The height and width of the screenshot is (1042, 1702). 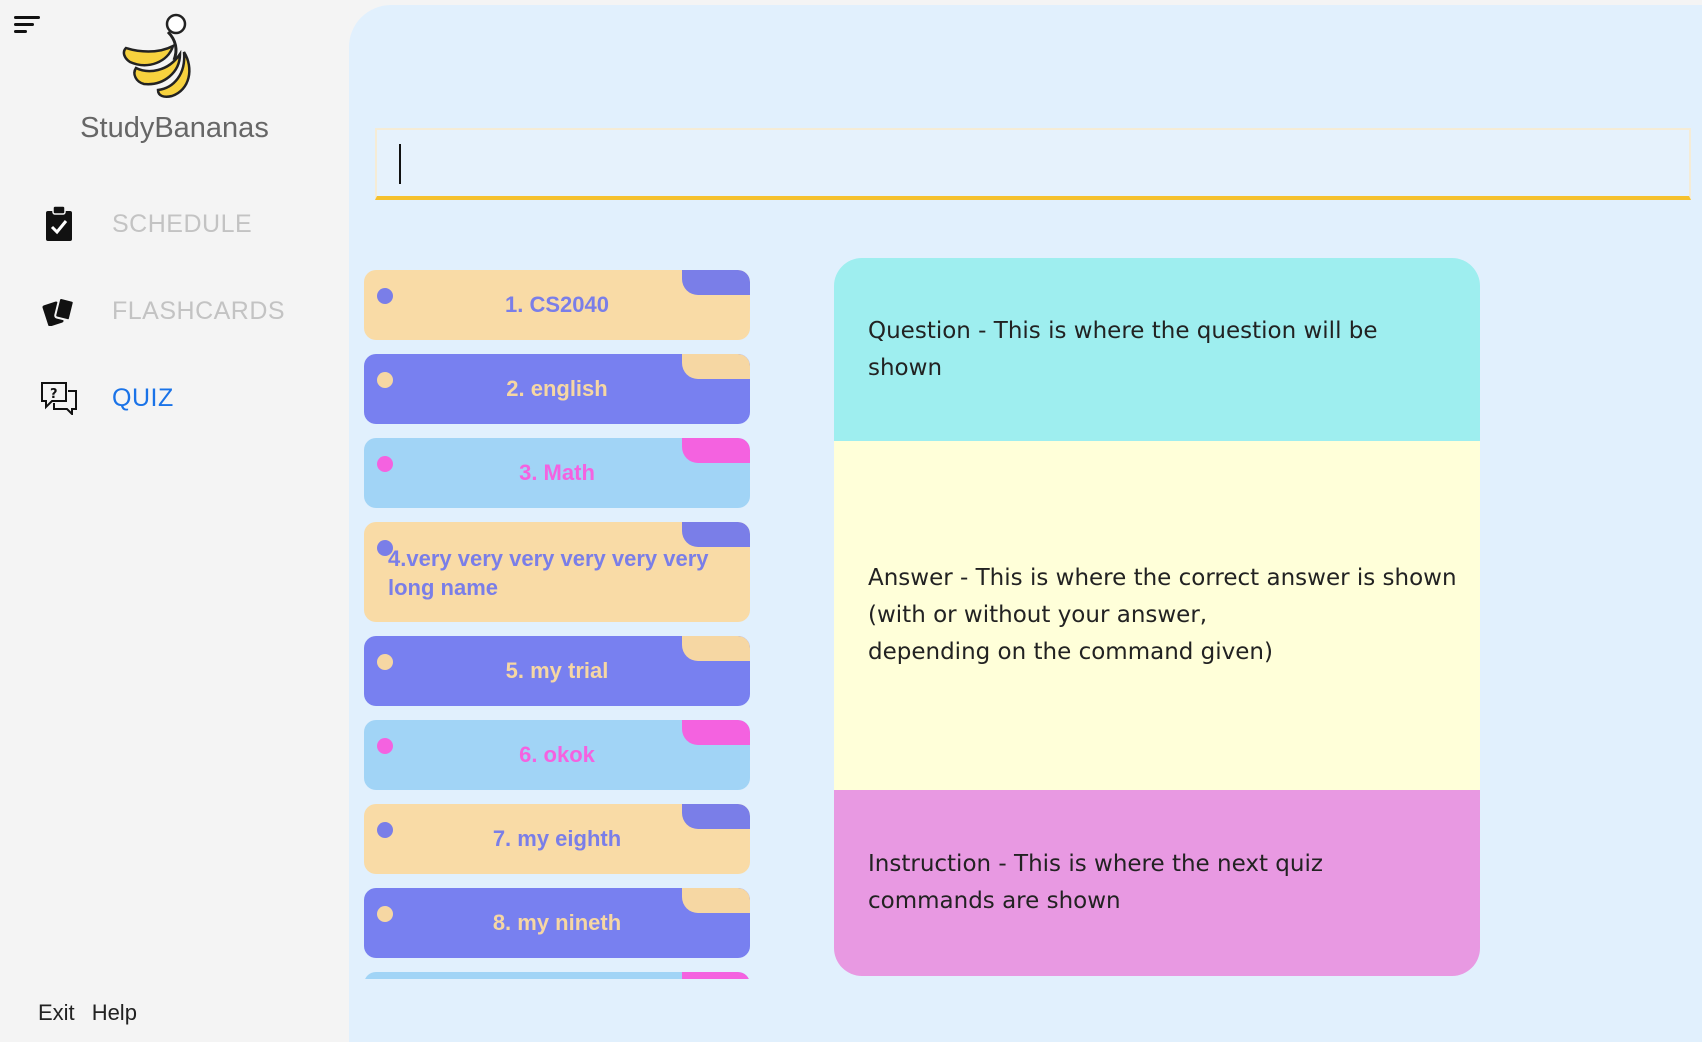 I want to click on app-name: StudyBananas, so click(x=174, y=128).